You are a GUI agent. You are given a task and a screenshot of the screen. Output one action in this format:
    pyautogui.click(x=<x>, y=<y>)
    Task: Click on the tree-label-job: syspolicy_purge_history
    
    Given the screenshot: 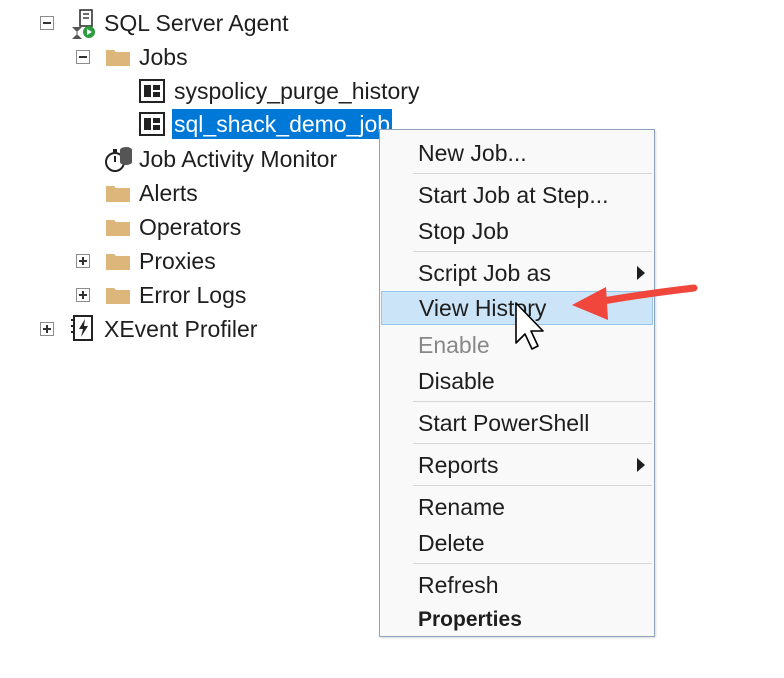 What is the action you would take?
    pyautogui.click(x=297, y=91)
    